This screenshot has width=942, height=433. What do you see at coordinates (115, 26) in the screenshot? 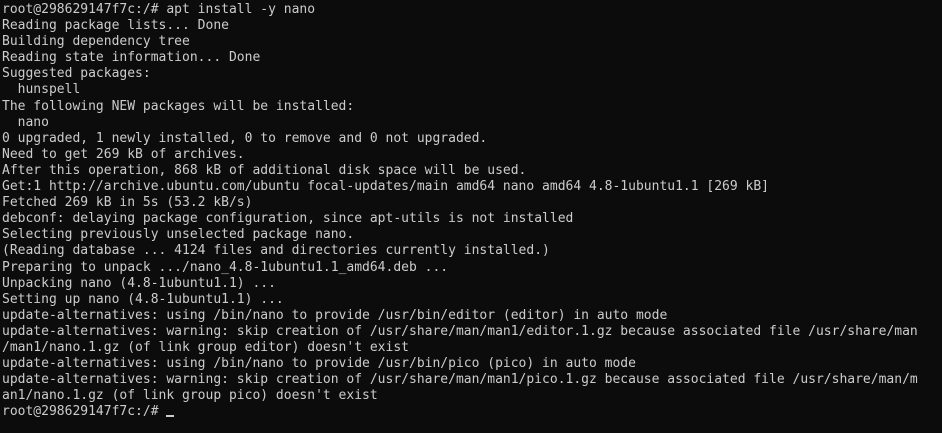
I see `terminal-line: Reading package lists... Done` at bounding box center [115, 26].